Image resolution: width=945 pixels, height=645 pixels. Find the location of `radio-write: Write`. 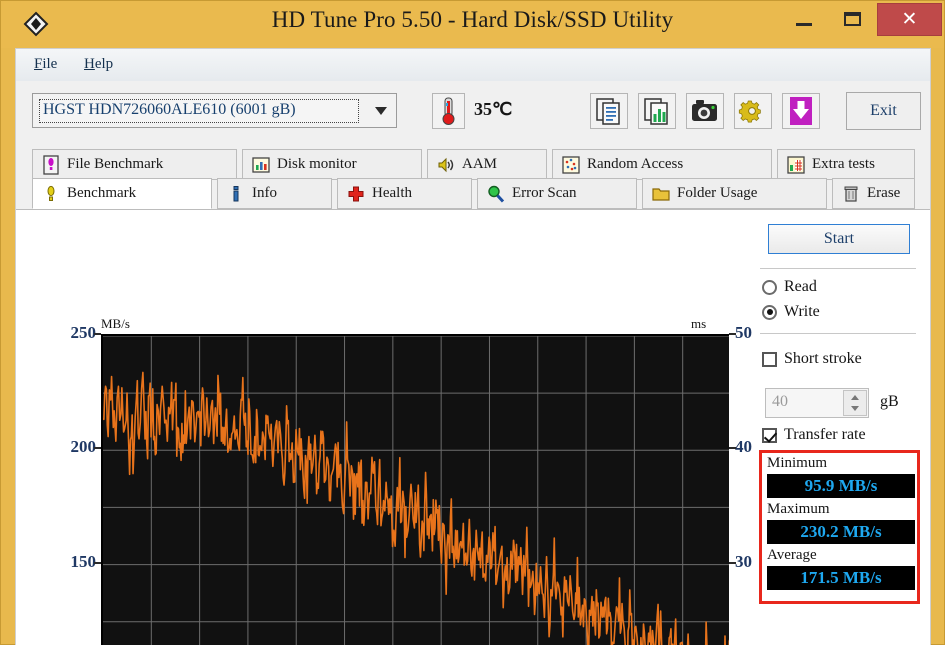

radio-write: Write is located at coordinates (791, 312).